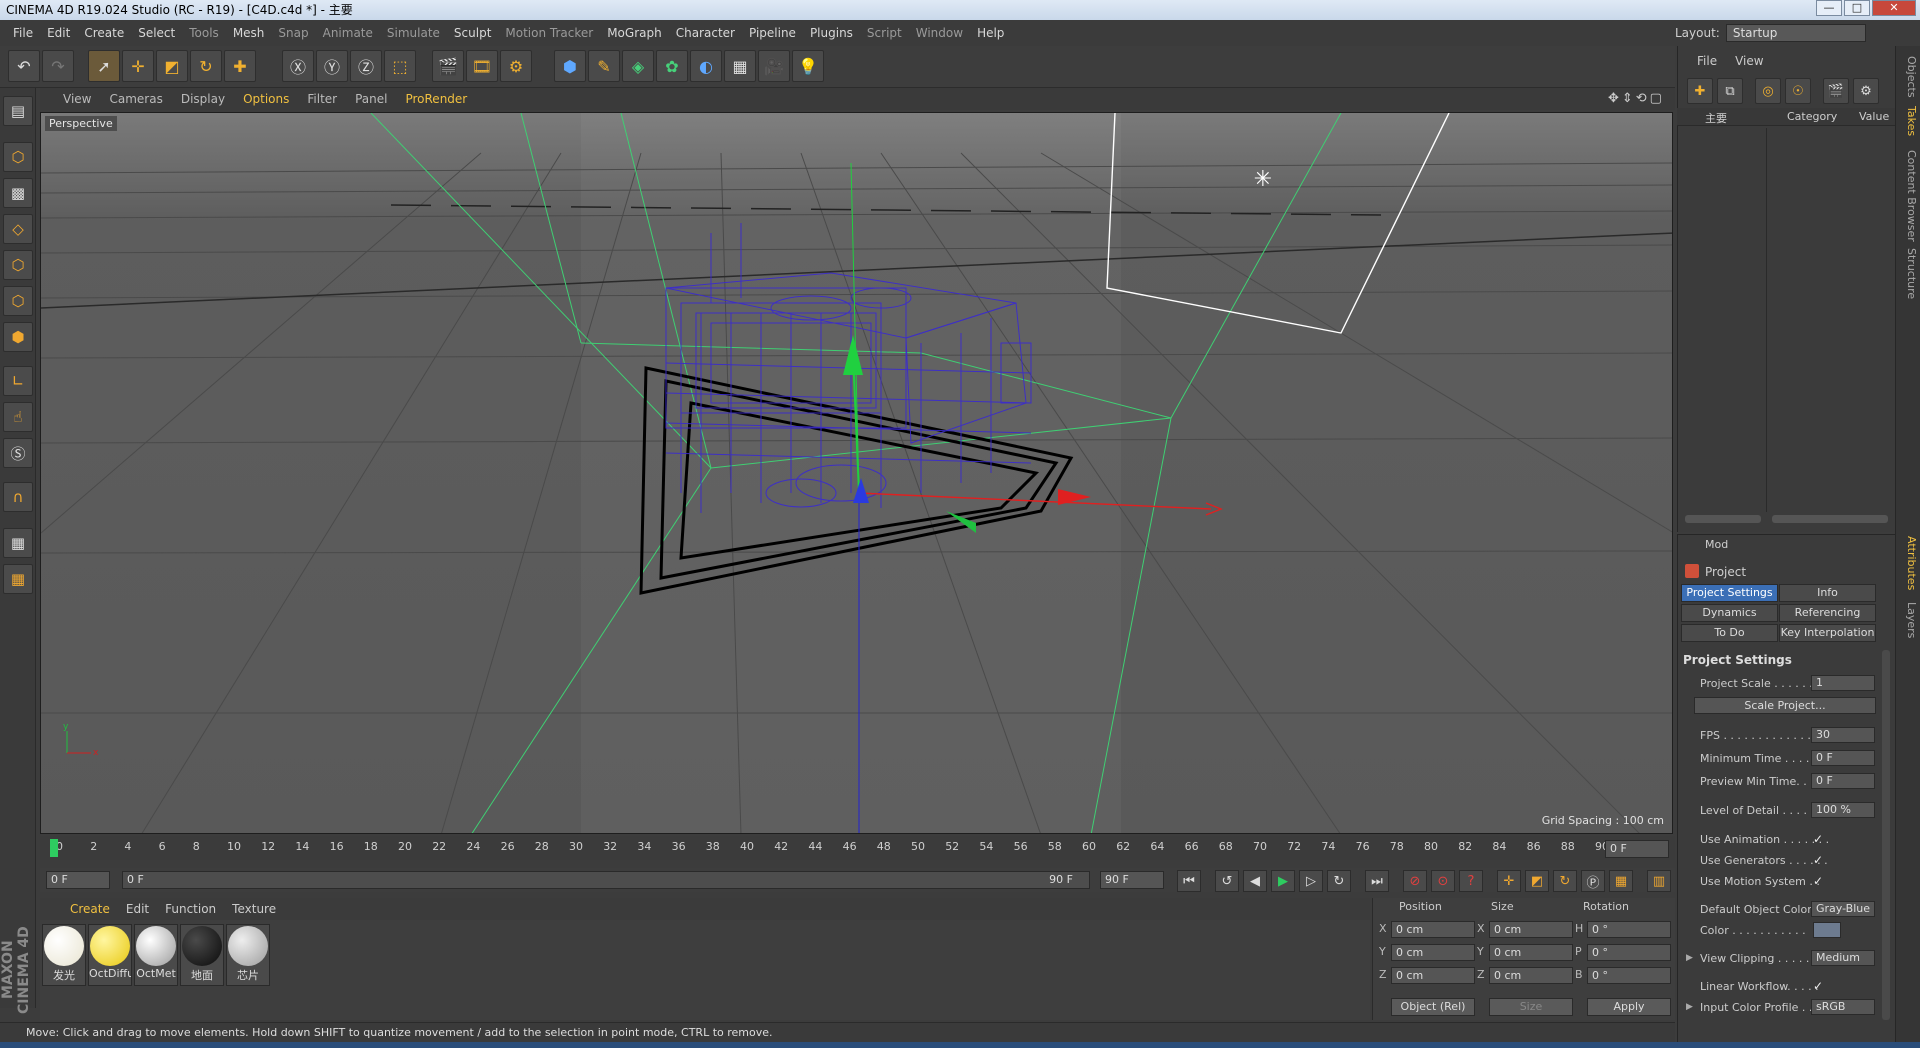 This screenshot has width=1920, height=1048. I want to click on coordinate-system-icon: ⬚, so click(400, 66).